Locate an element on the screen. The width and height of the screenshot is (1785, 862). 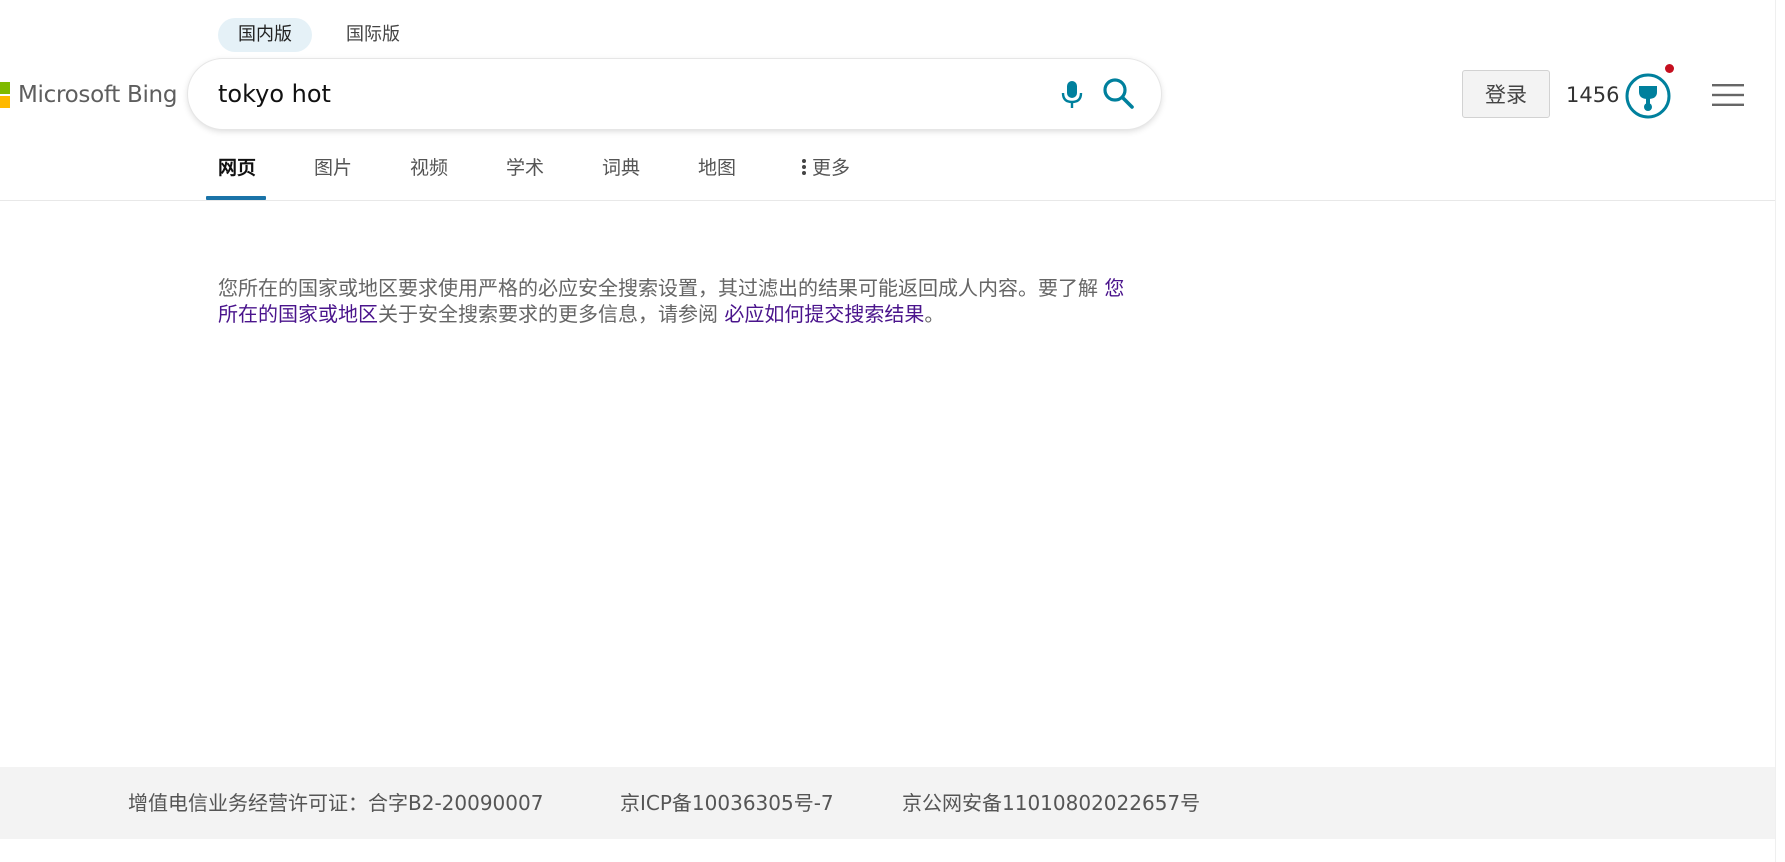
tab-more-label: 更多 is located at coordinates (831, 168).